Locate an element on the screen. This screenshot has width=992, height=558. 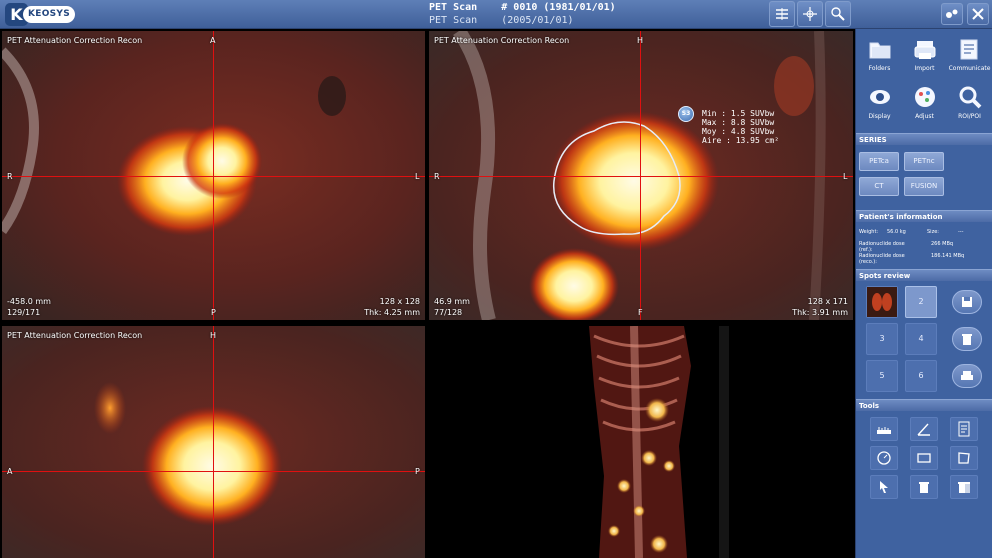
ruler-icon is located at coordinates (884, 430).